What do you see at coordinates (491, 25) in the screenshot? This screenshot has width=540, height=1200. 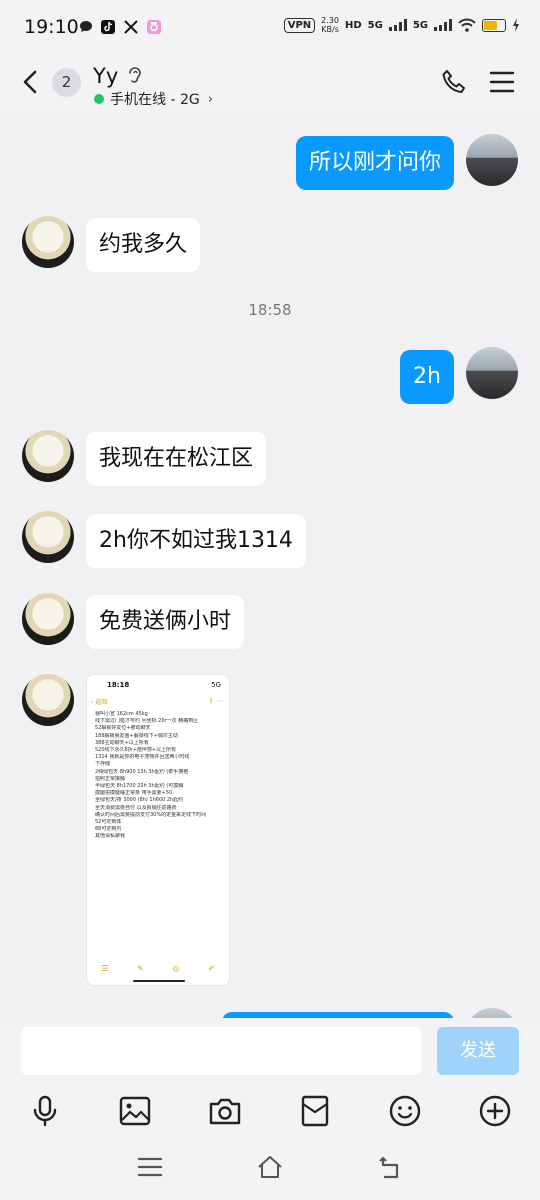 I see `battery-fill` at bounding box center [491, 25].